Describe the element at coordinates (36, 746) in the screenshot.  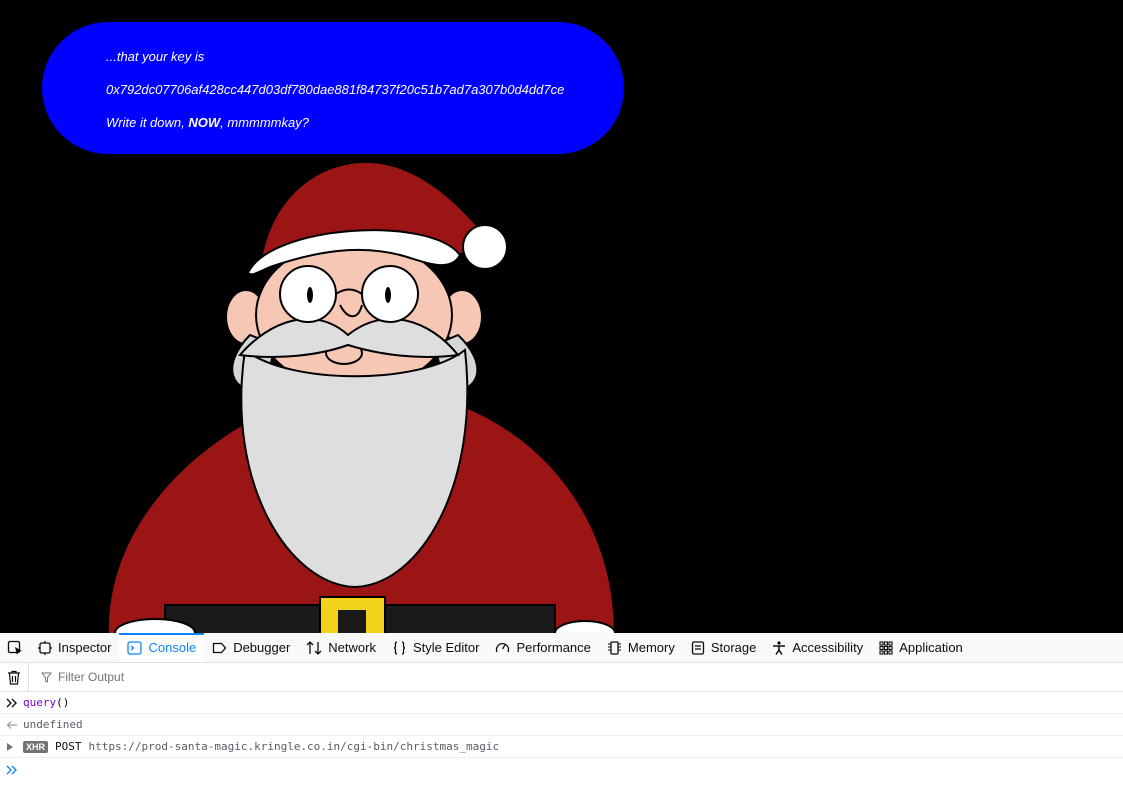
I see `xhr-badge: XHR` at that location.